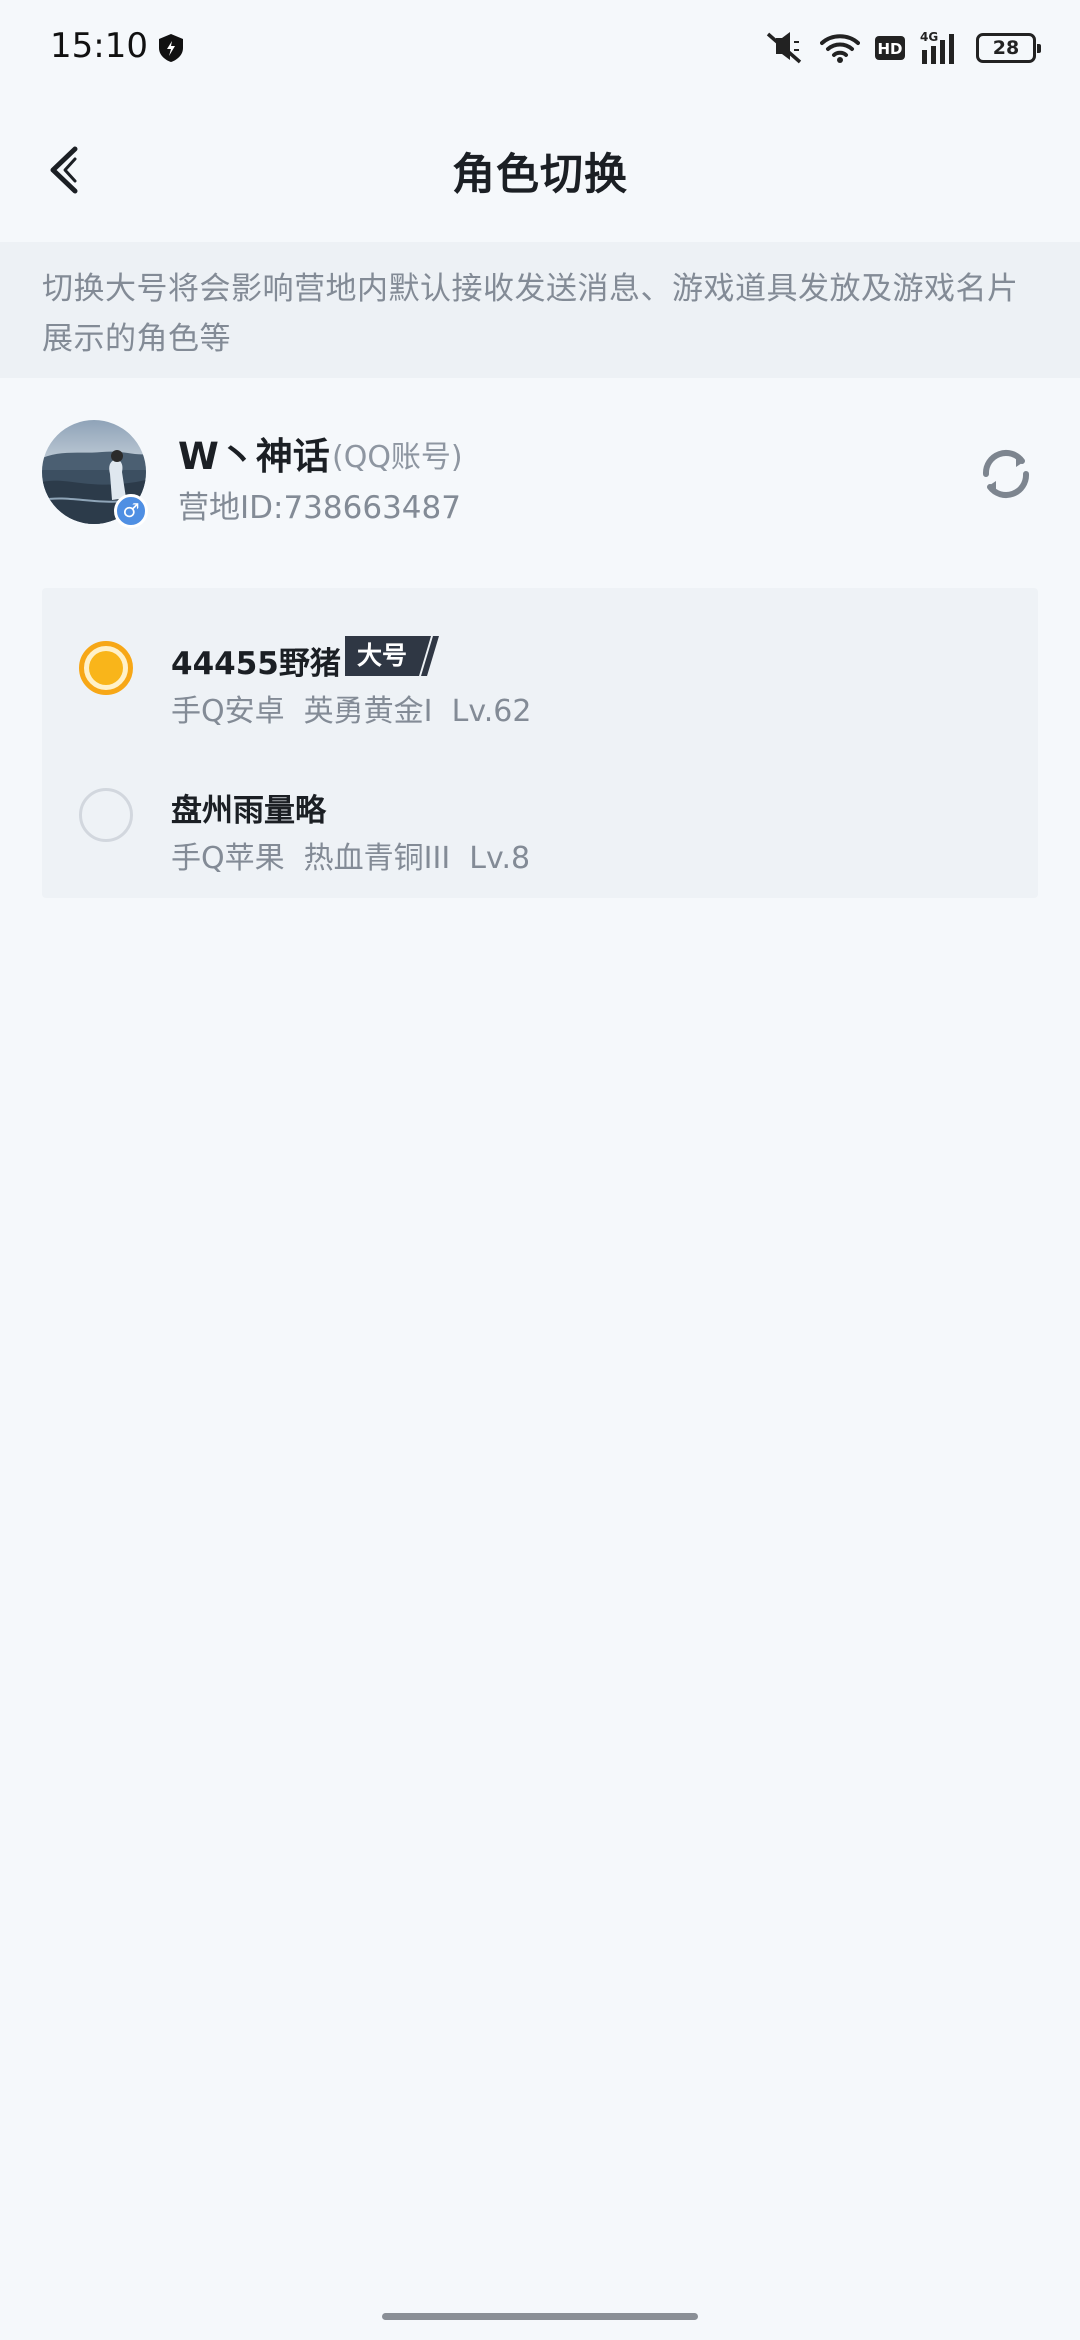 The width and height of the screenshot is (1080, 2340). Describe the element at coordinates (106, 668) in the screenshot. I see `radio-selected` at that location.